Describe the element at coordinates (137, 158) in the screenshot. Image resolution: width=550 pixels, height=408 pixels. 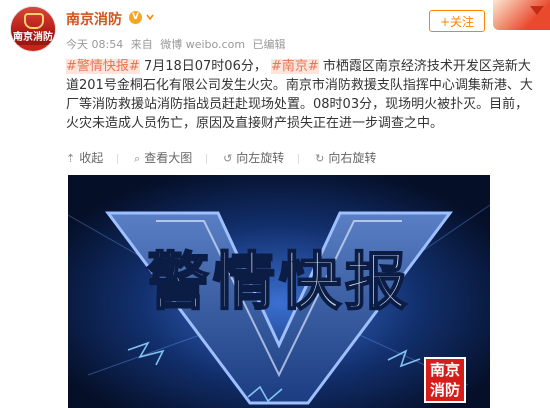
I see `zoom-icon: ⌕` at that location.